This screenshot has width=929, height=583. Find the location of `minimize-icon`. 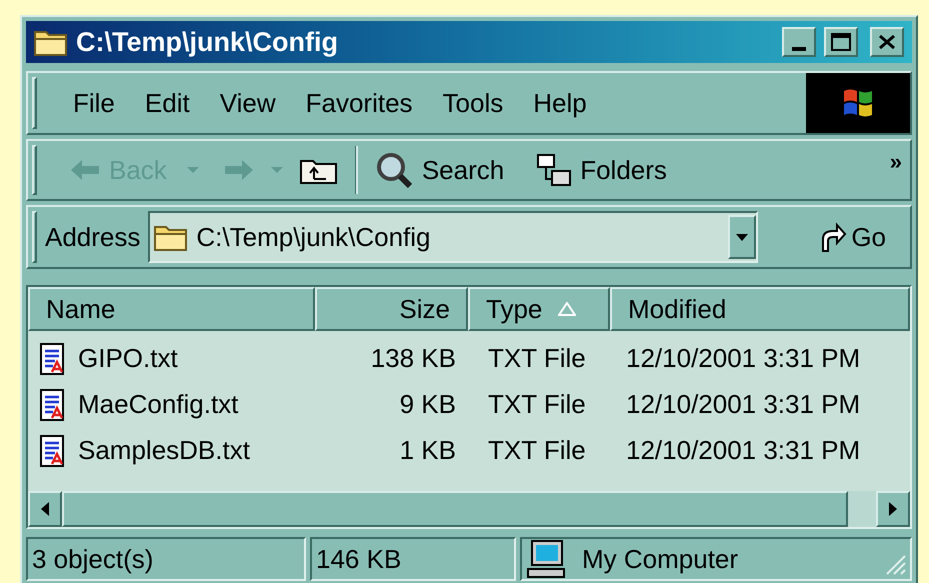

minimize-icon is located at coordinates (799, 49).